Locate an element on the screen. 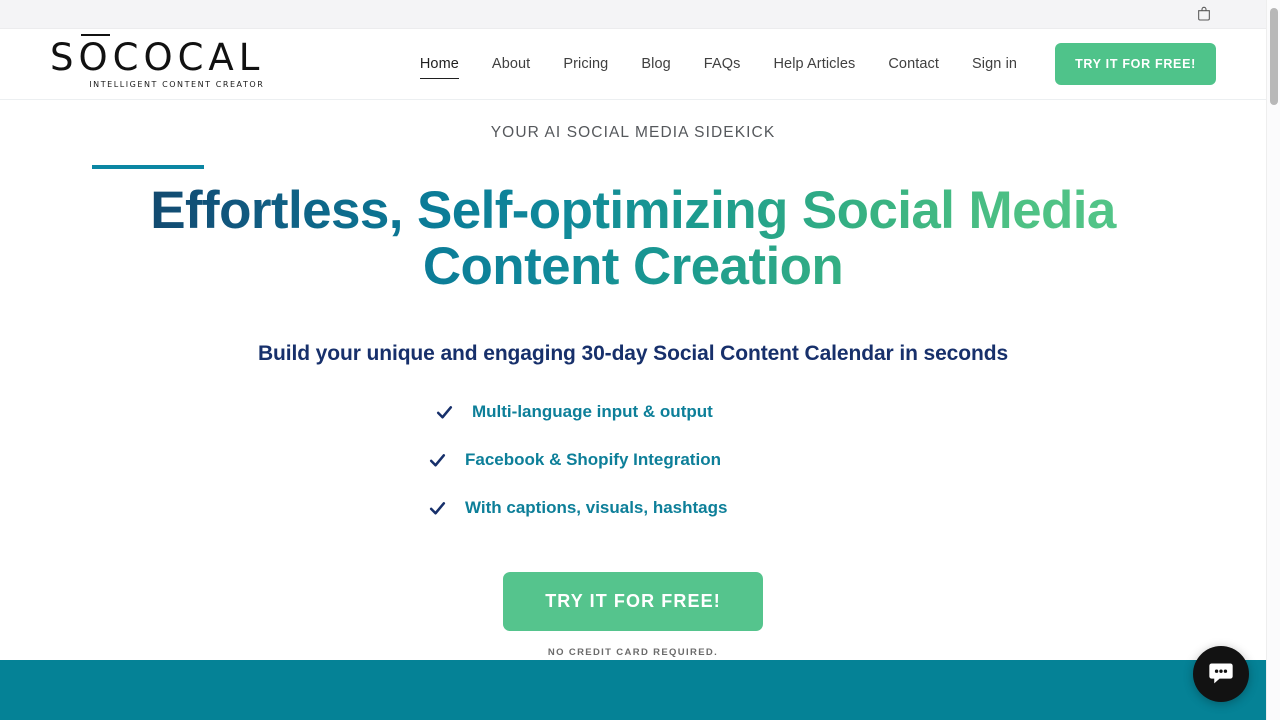  nav-item-home: Home is located at coordinates (439, 64).